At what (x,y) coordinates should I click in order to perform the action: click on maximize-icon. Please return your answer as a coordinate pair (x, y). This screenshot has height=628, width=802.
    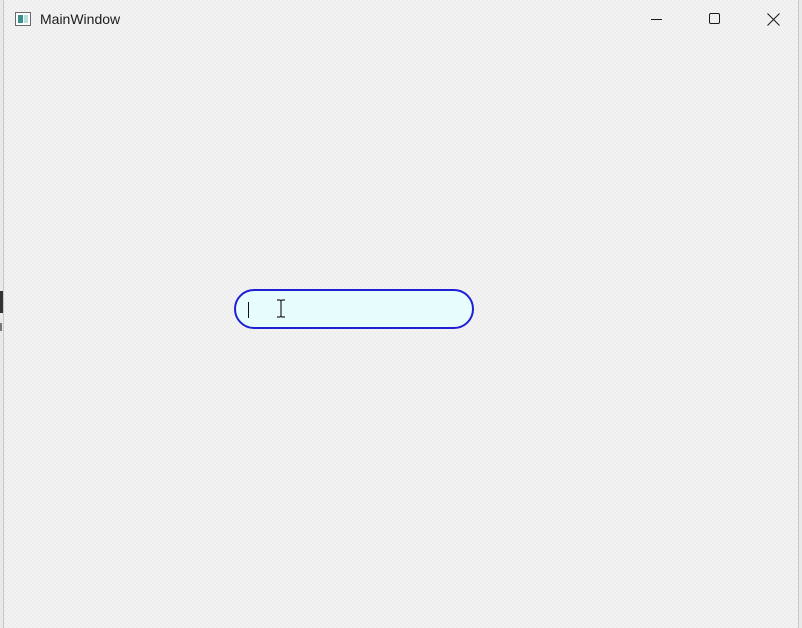
    Looking at the image, I should click on (714, 18).